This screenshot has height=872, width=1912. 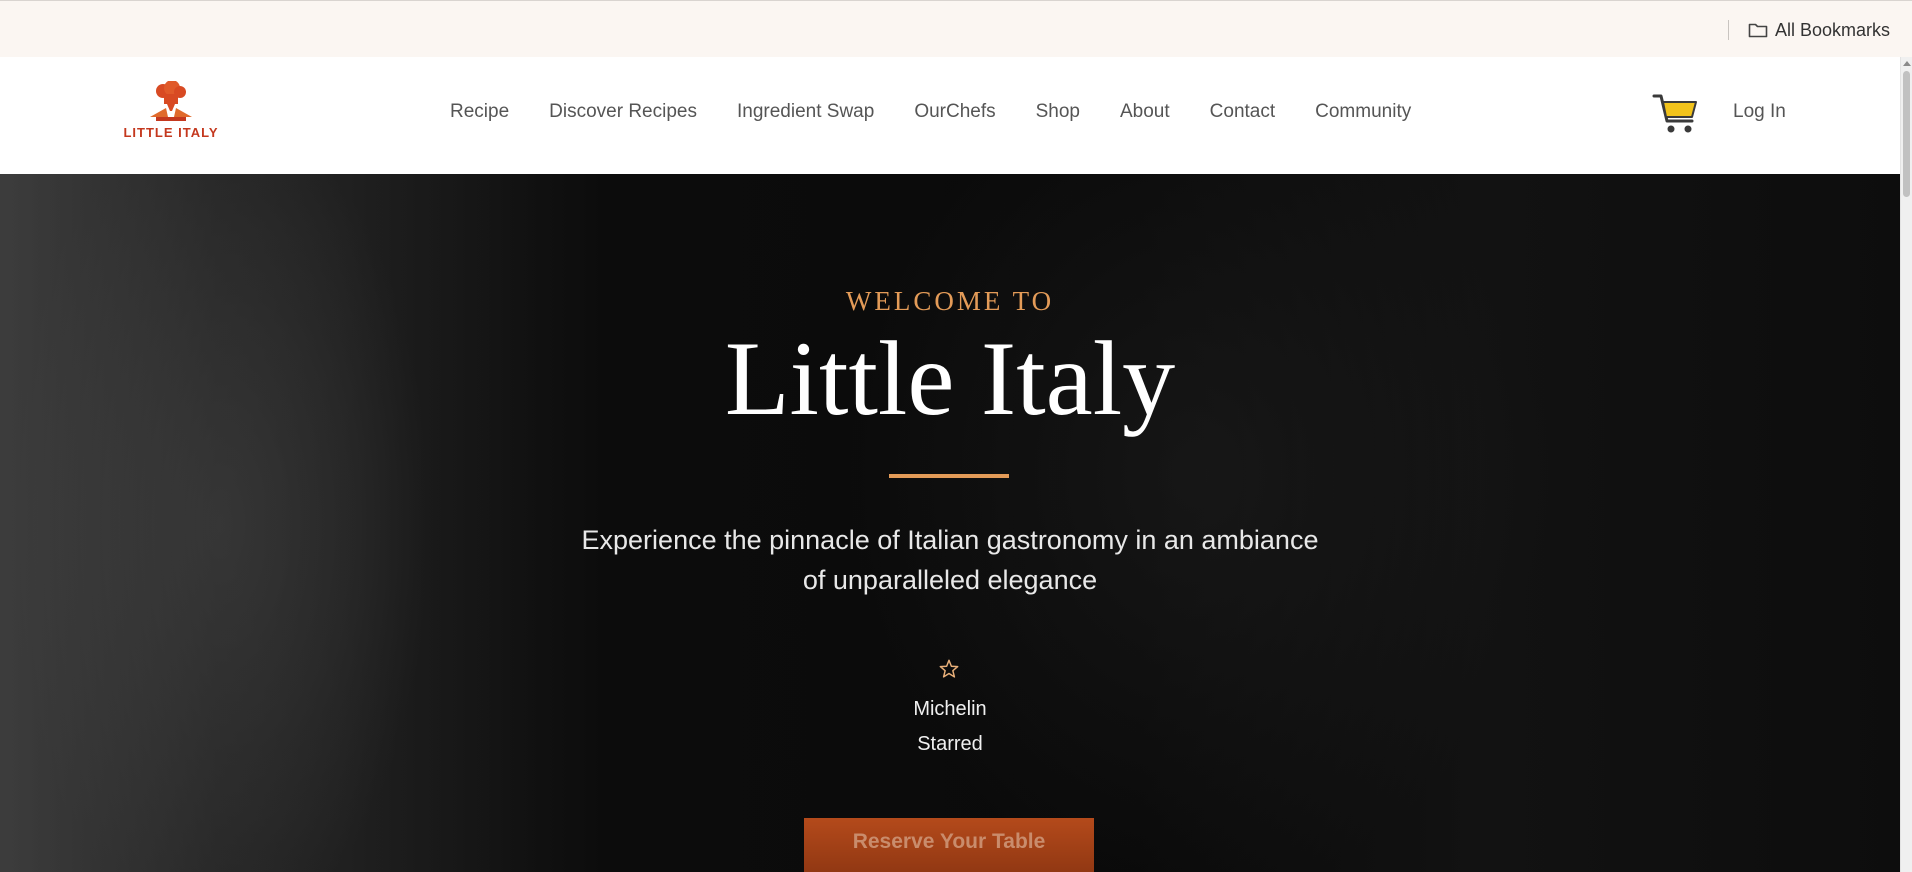 What do you see at coordinates (1907, 63) in the screenshot?
I see `scroll-up-arrow-icon` at bounding box center [1907, 63].